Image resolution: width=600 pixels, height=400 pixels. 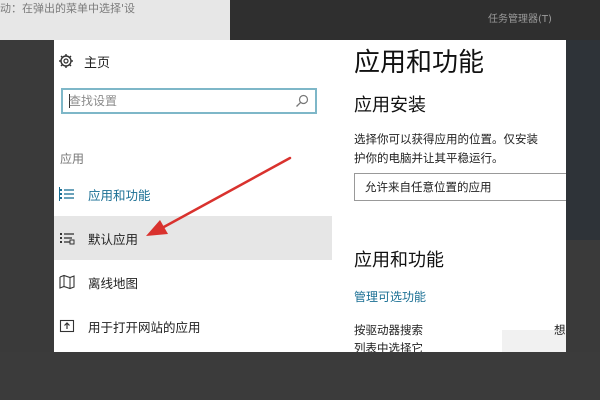 What do you see at coordinates (399, 260) in the screenshot?
I see `section-title-apps-features: 应用和功能` at bounding box center [399, 260].